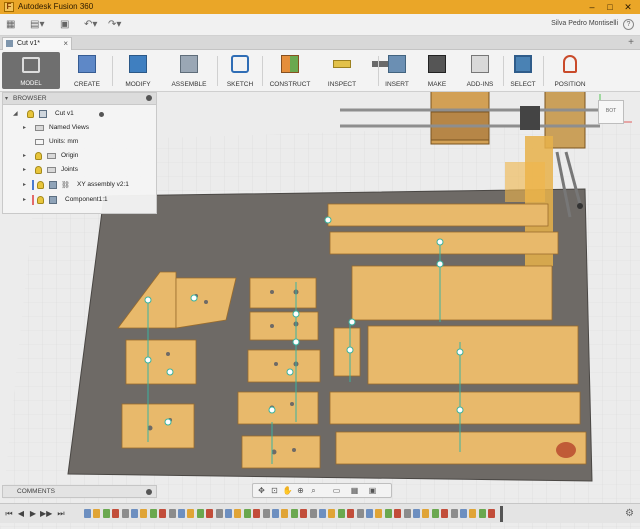 The height and width of the screenshot is (529, 640). What do you see at coordinates (610, 7) in the screenshot?
I see `maximize-icon: □` at bounding box center [610, 7].